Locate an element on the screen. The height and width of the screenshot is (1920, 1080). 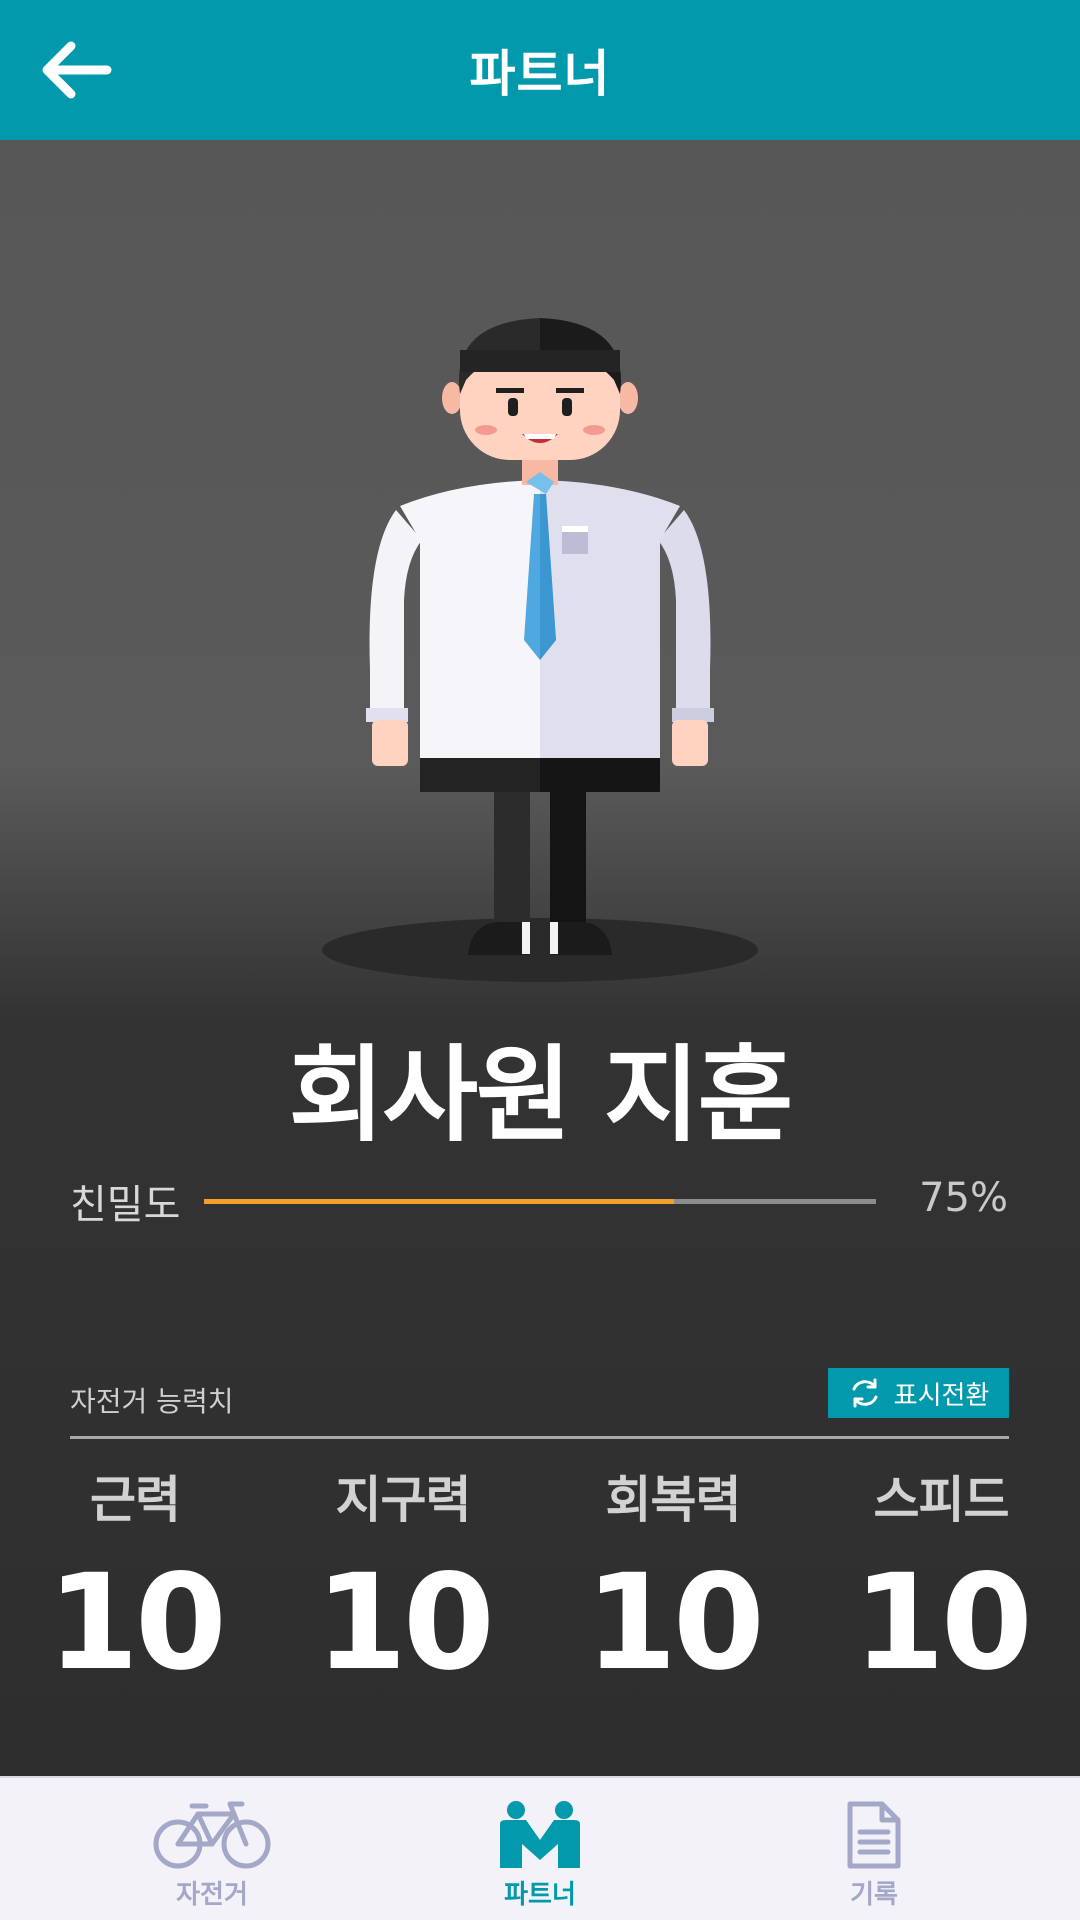
refresh-icon is located at coordinates (865, 1393).